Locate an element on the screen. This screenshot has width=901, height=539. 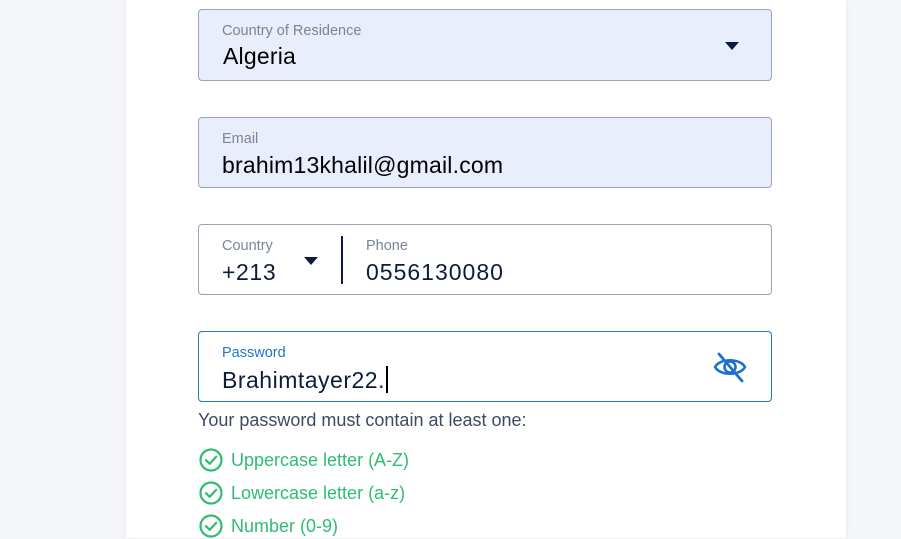
email-value: brahim13khalil@gmail.com is located at coordinates (363, 165).